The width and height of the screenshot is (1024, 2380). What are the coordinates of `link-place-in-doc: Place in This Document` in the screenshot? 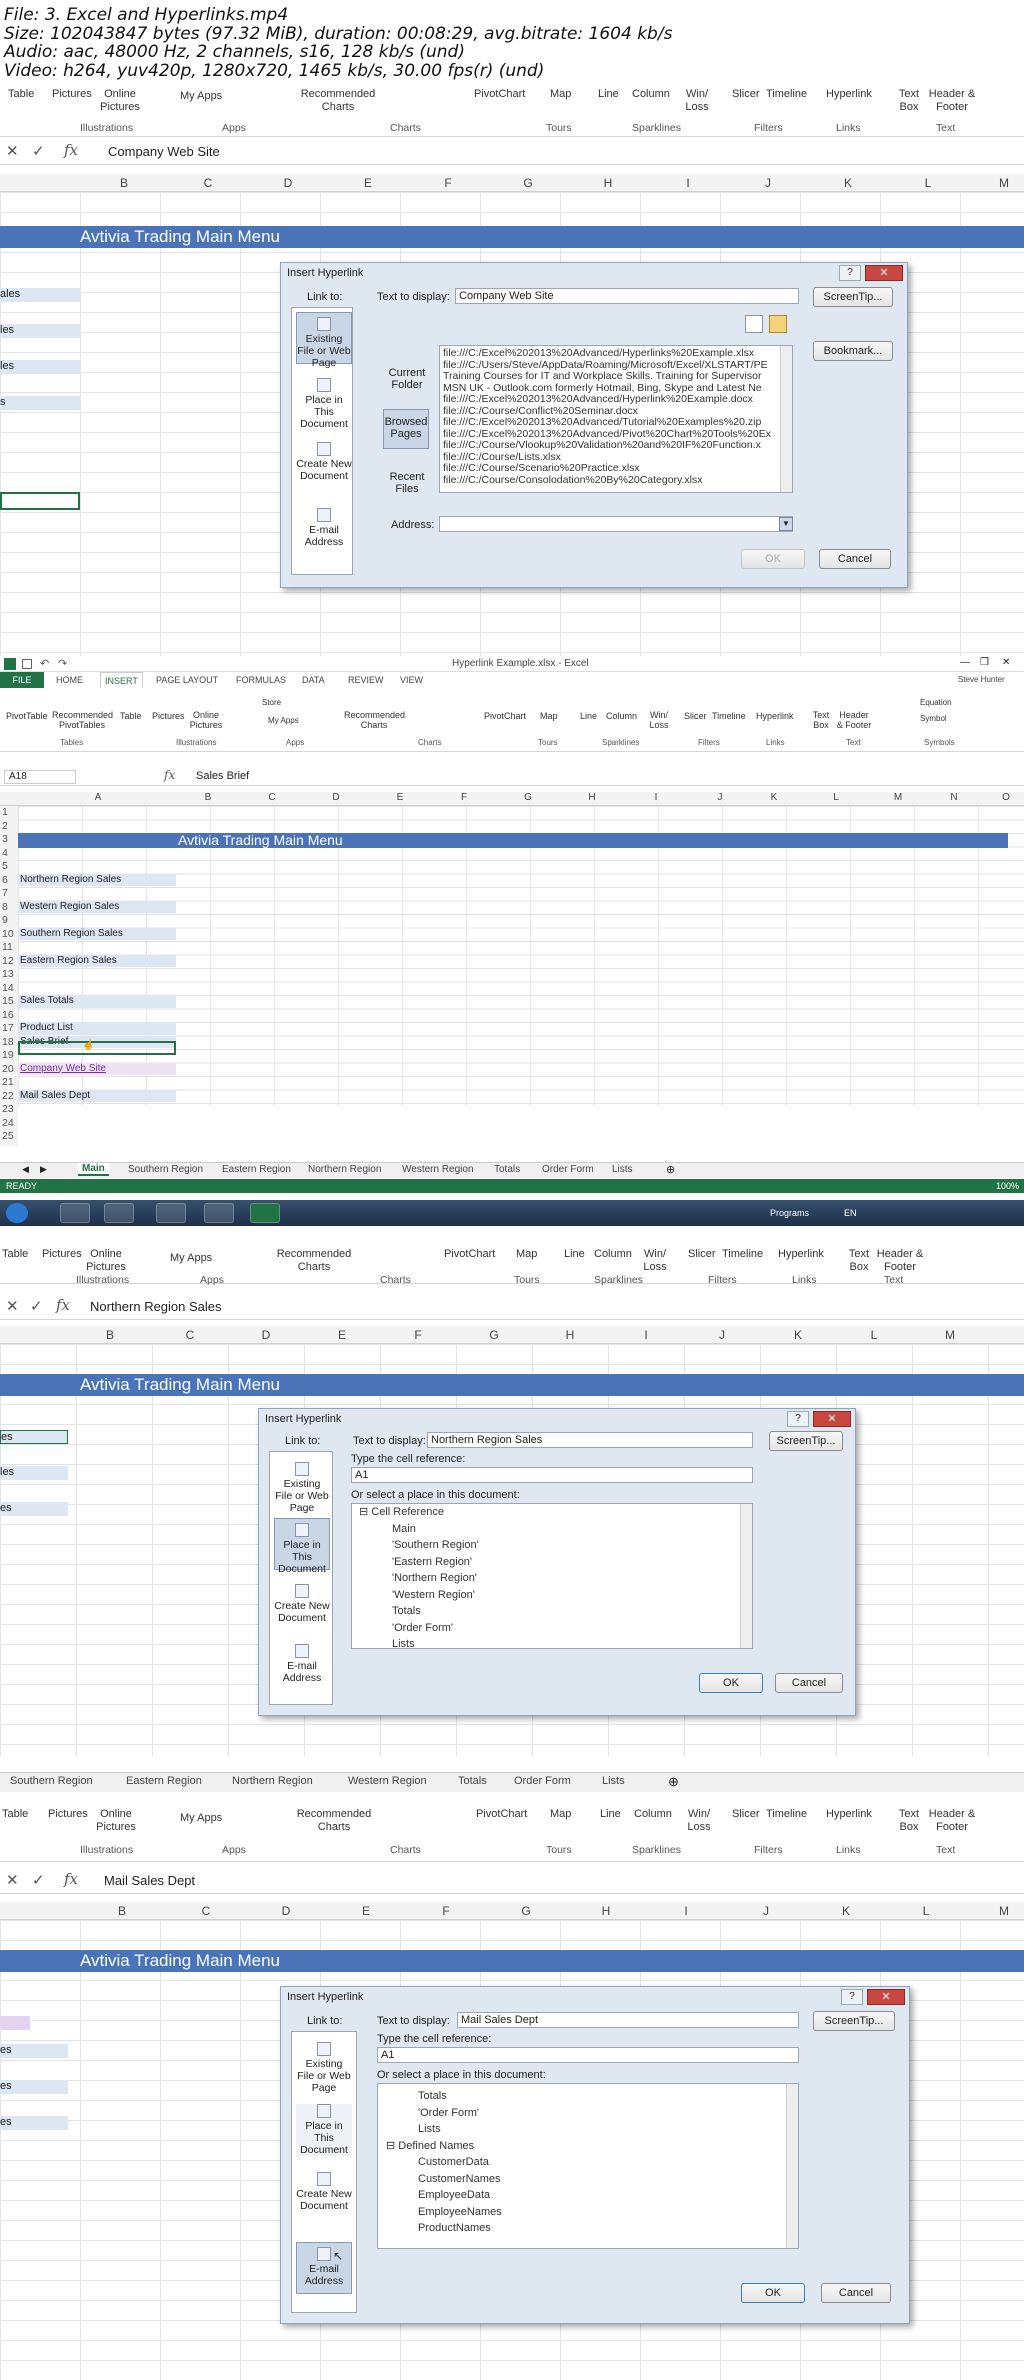 It's located at (324, 404).